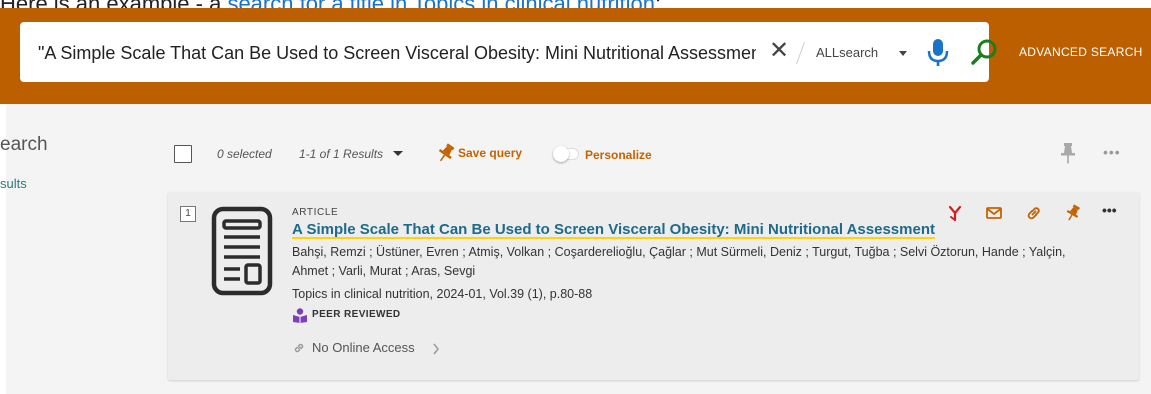  Describe the element at coordinates (994, 213) in the screenshot. I see `email-icon` at that location.